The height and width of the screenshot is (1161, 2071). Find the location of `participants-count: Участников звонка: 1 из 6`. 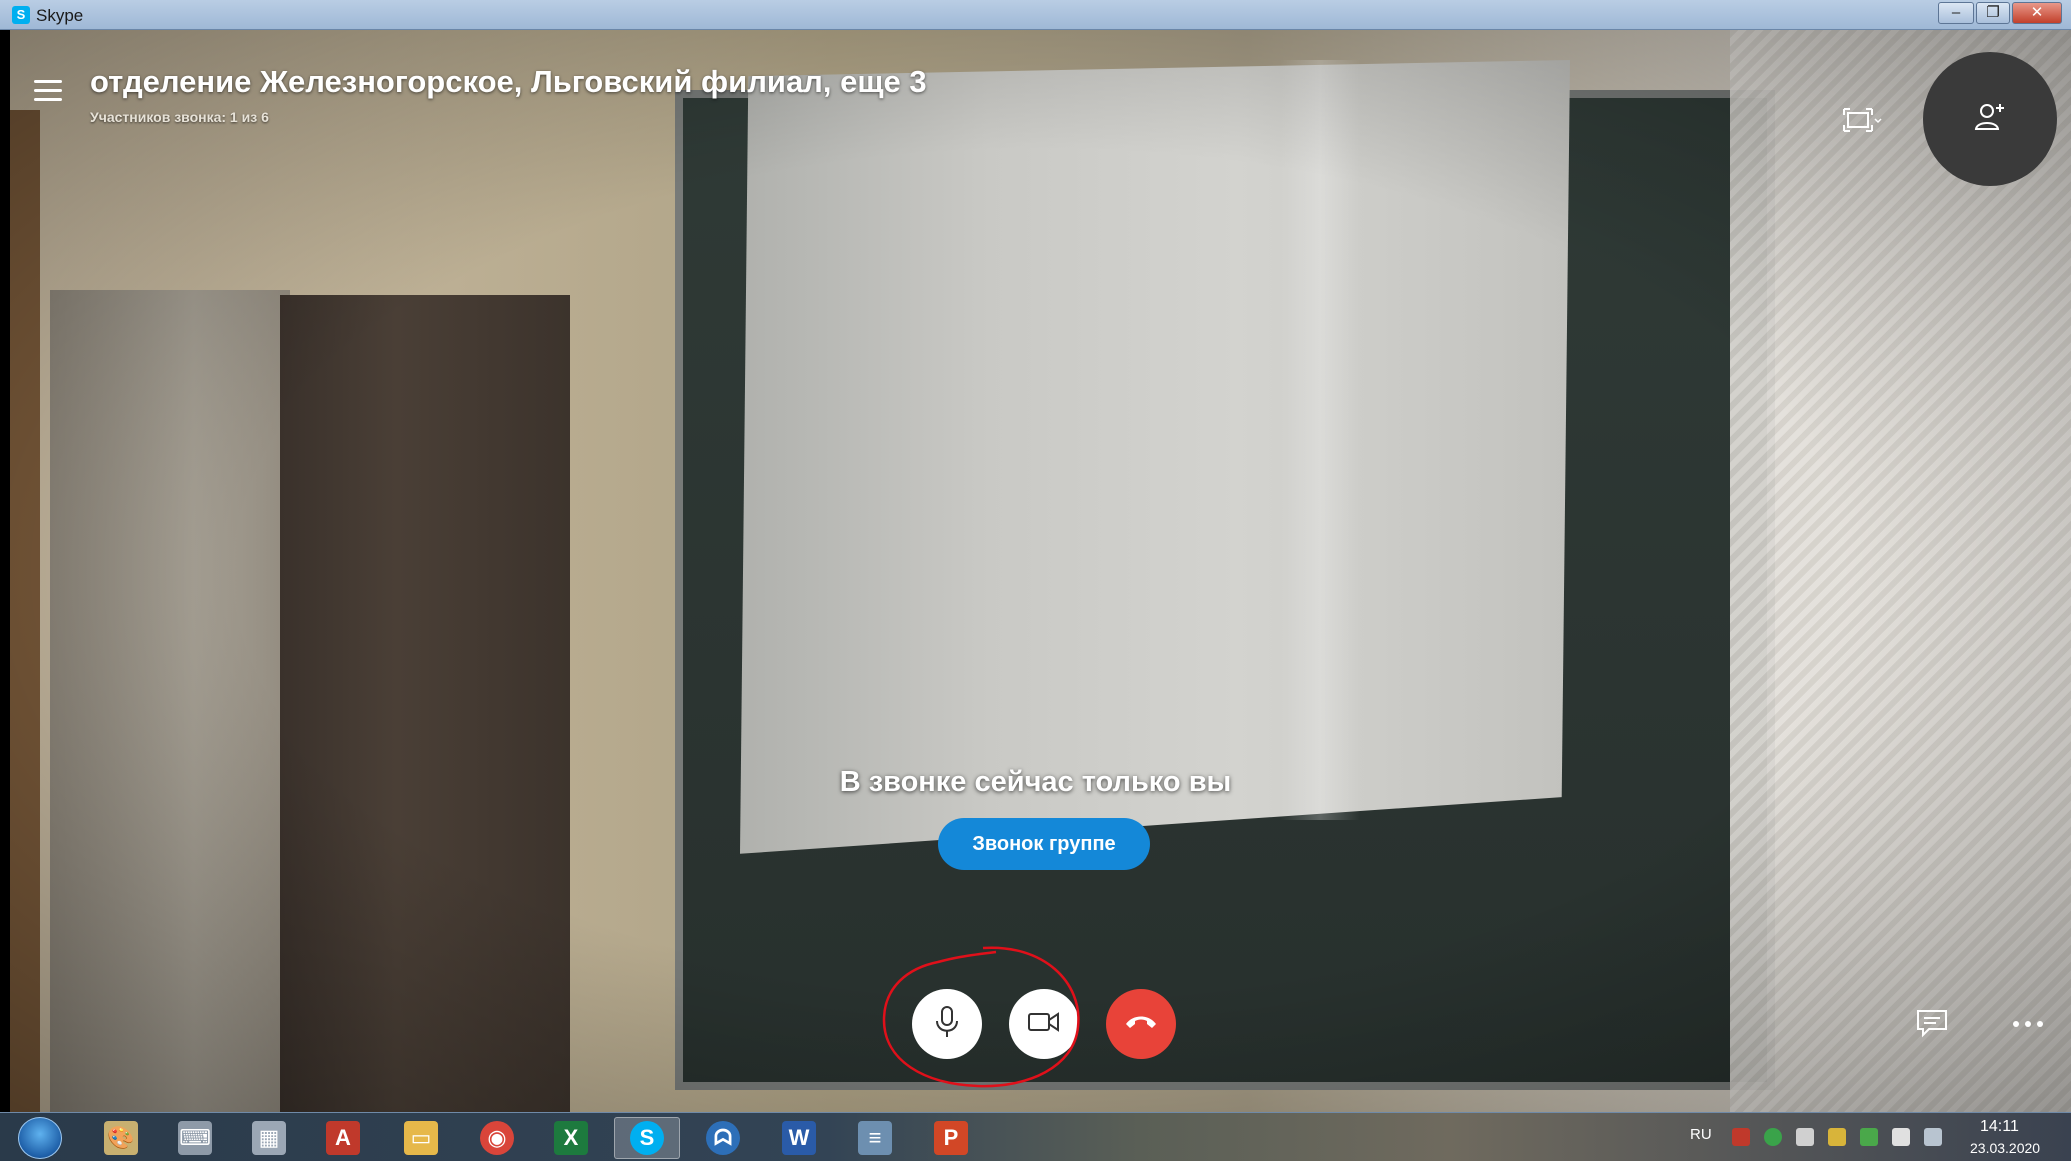

participants-count: Участников звонка: 1 из 6 is located at coordinates (179, 117).